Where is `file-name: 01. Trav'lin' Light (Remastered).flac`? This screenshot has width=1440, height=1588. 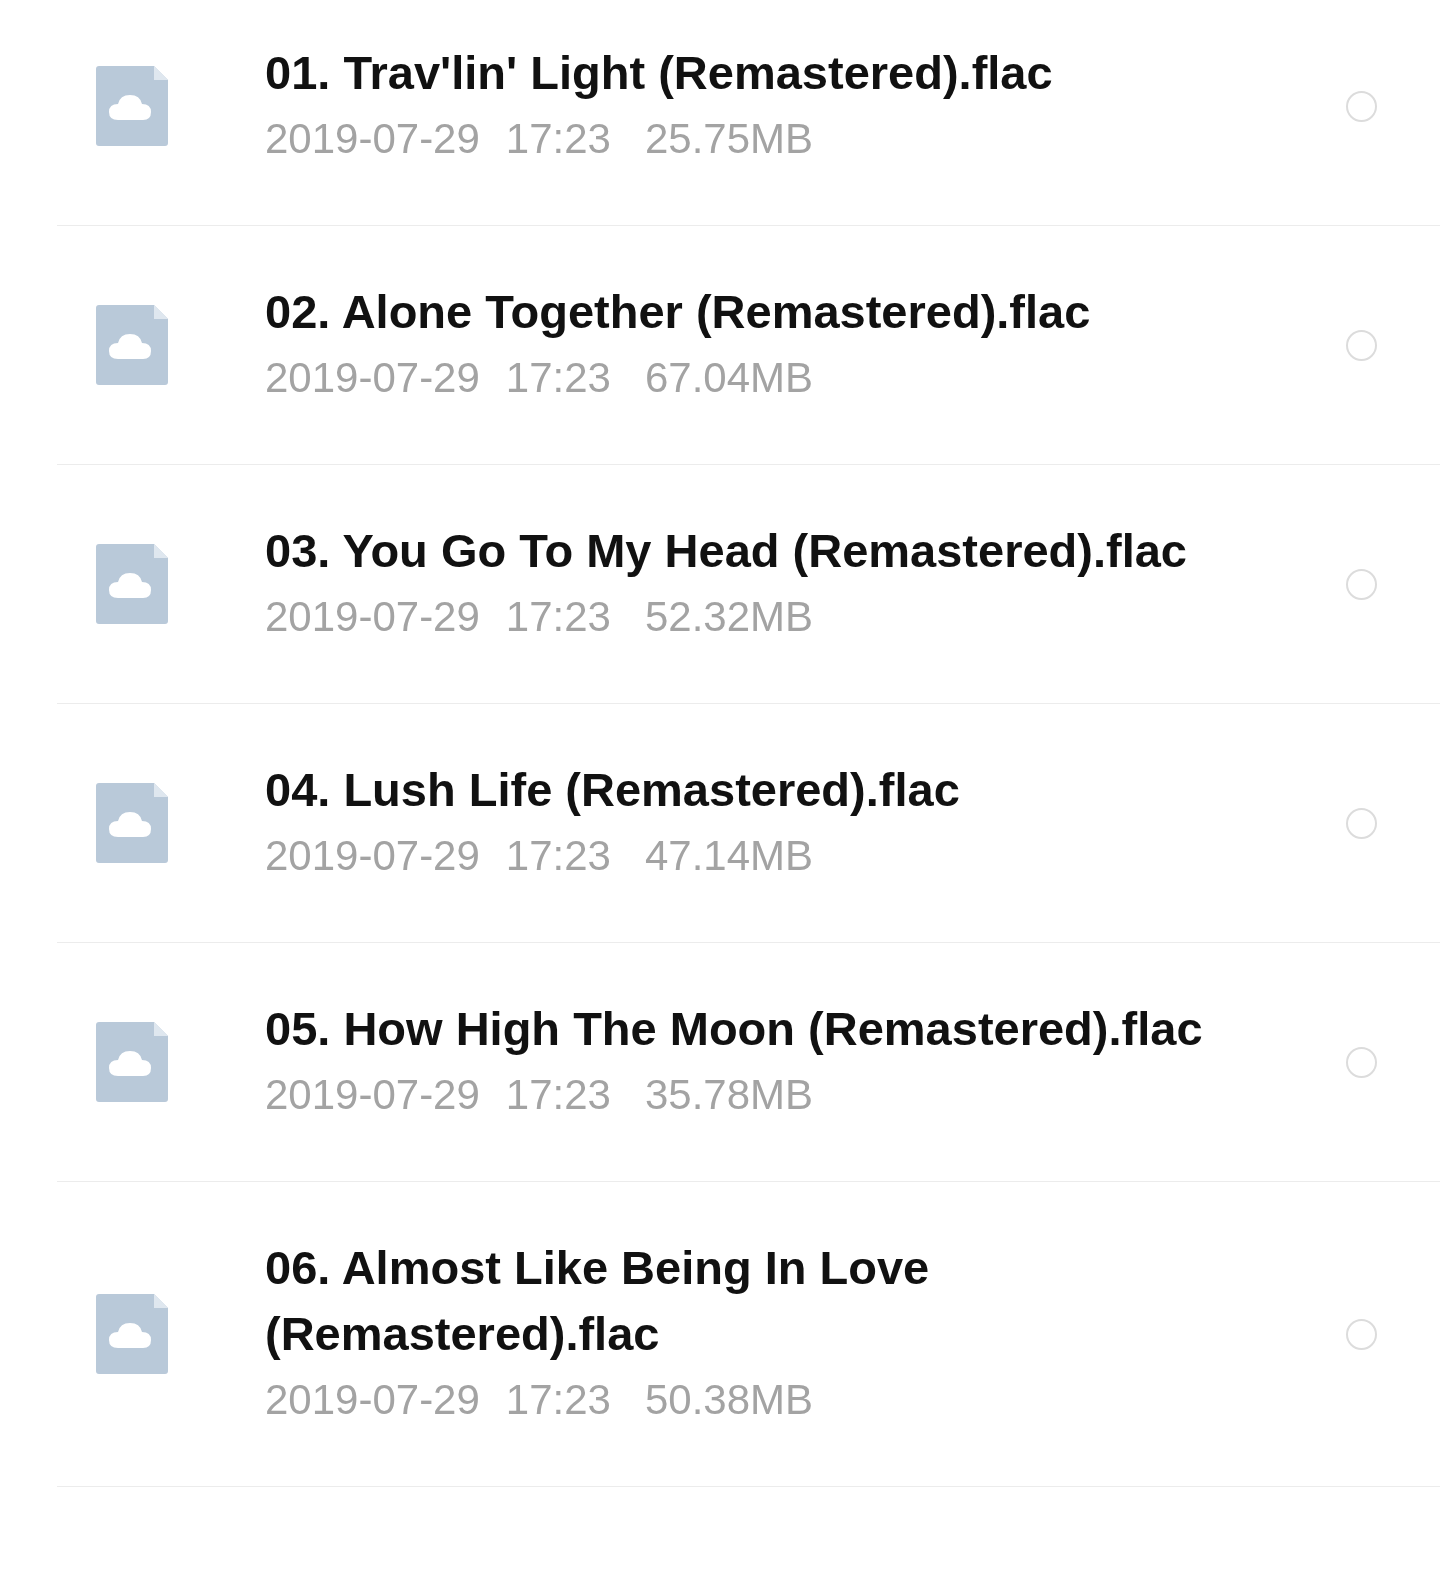
file-name: 01. Trav'lin' Light (Remastered).flac is located at coordinates (659, 73).